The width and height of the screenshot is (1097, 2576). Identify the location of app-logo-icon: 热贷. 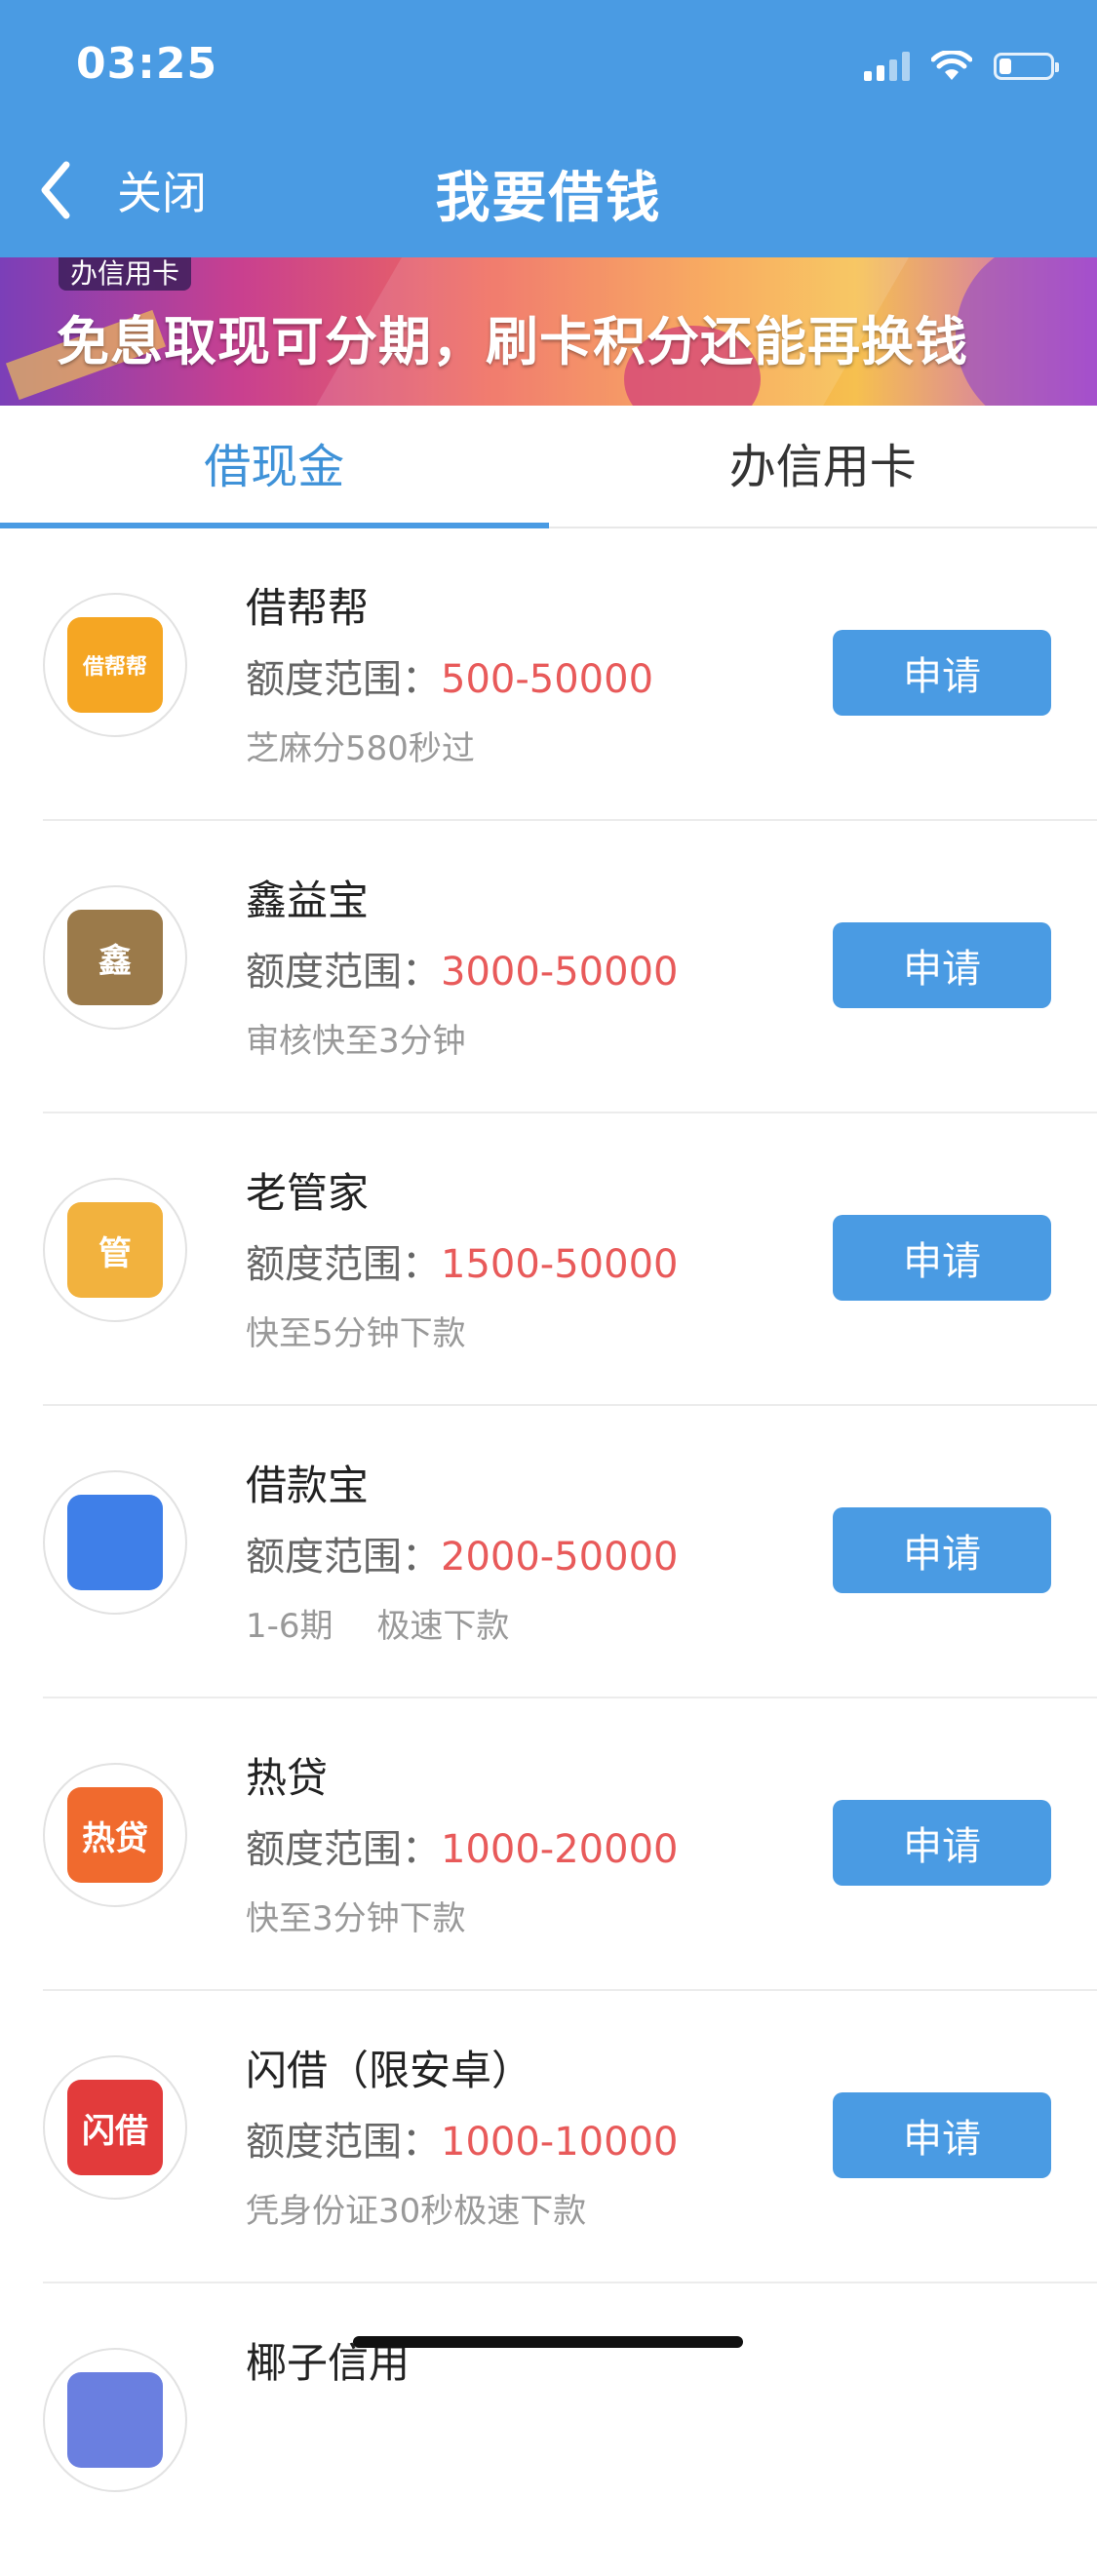
(115, 1835).